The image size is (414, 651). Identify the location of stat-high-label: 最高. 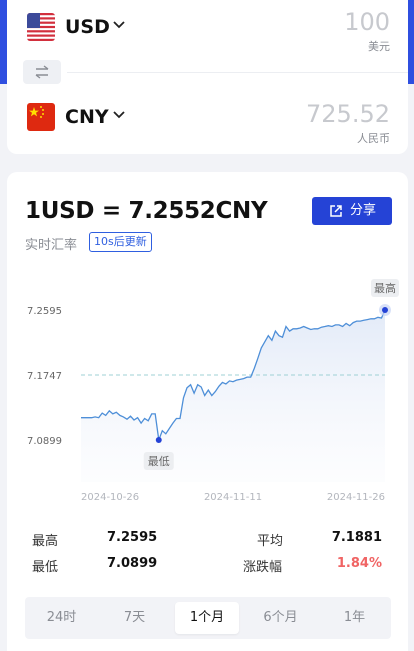
(45, 541).